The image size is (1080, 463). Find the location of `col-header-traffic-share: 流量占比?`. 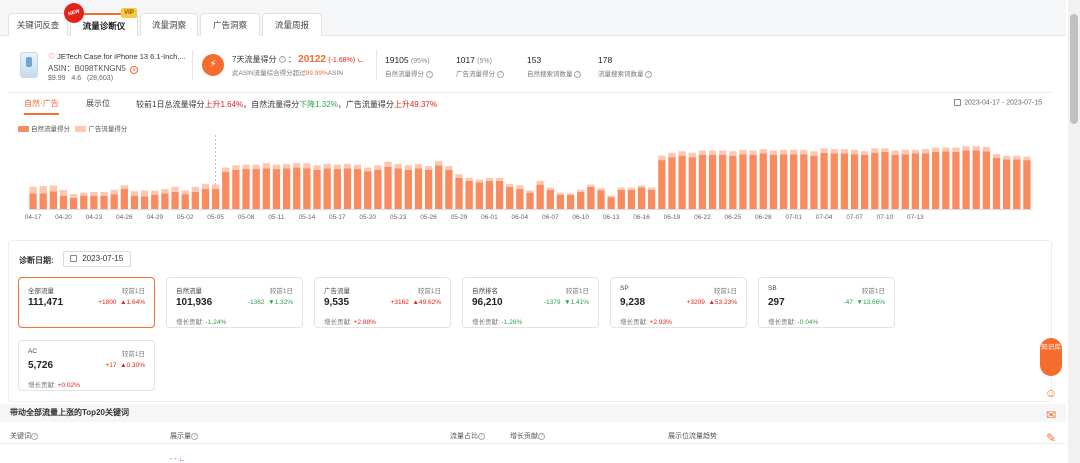

col-header-traffic-share: 流量占比? is located at coordinates (467, 436).